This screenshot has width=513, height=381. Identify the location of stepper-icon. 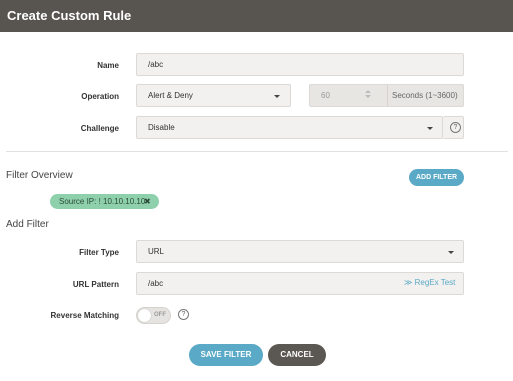
(368, 95).